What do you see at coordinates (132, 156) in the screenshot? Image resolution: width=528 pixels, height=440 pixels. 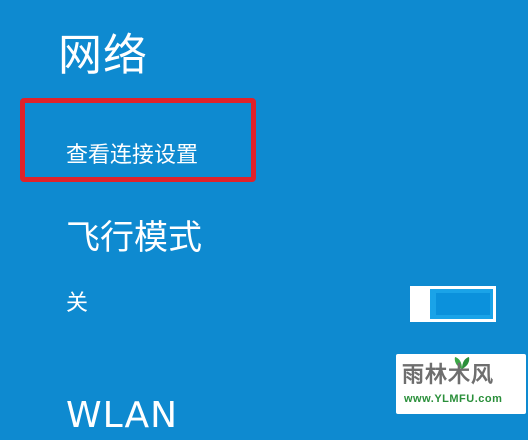 I see `view-connection-settings-link: 查看连接设置` at bounding box center [132, 156].